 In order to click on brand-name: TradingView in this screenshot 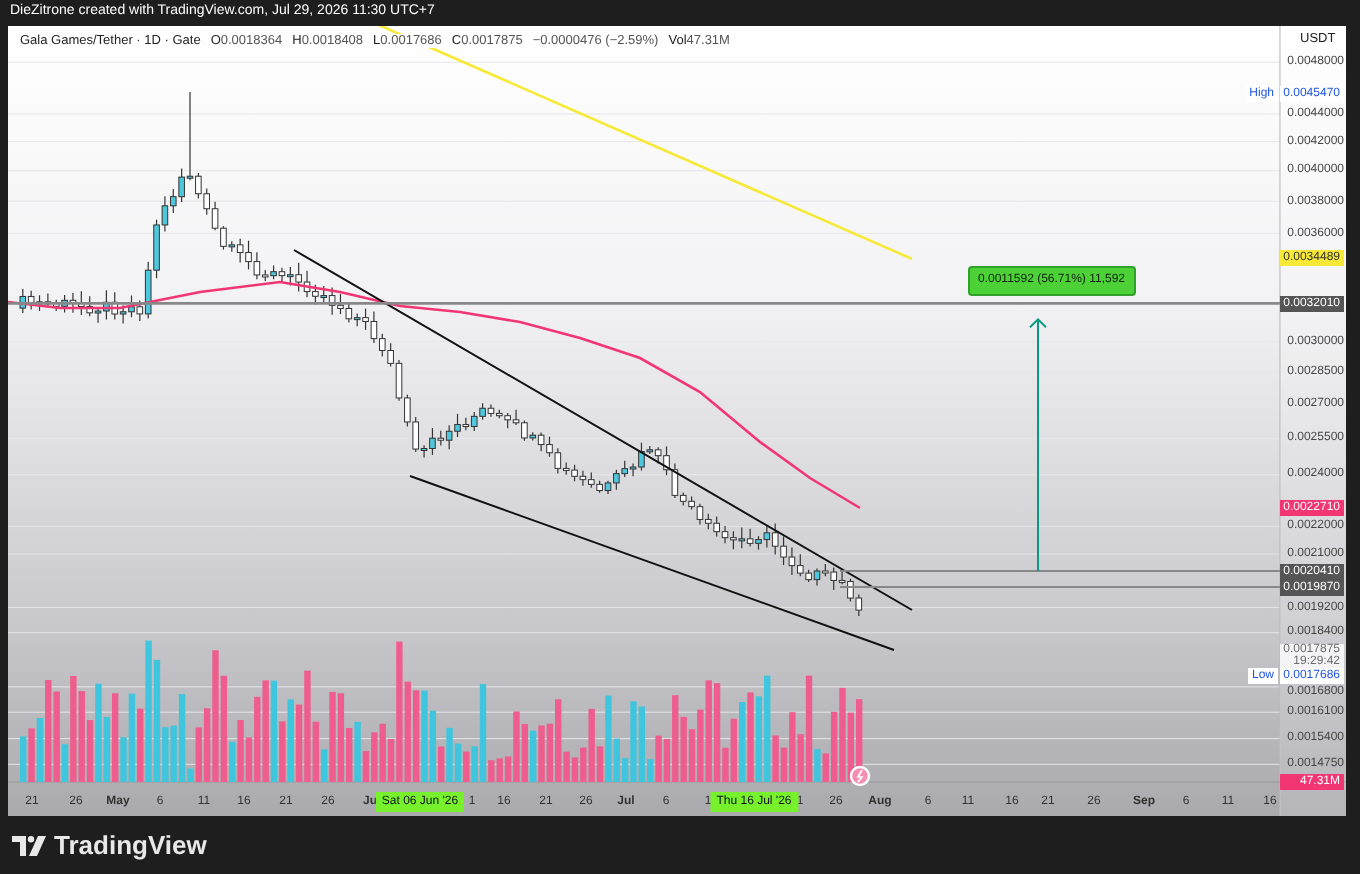, I will do `click(130, 845)`.